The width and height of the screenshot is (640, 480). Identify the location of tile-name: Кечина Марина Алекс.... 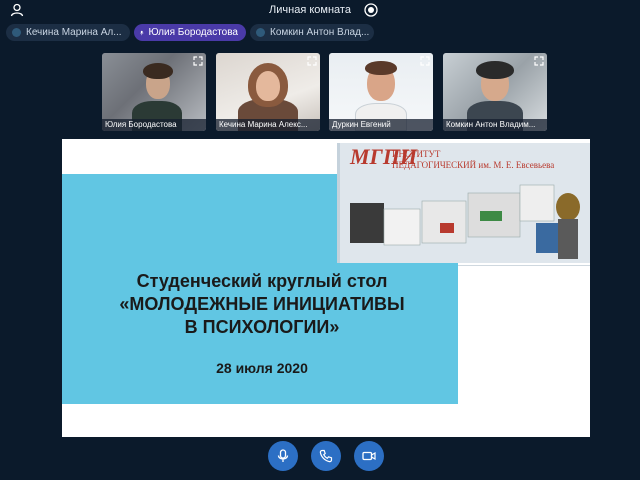
(268, 125).